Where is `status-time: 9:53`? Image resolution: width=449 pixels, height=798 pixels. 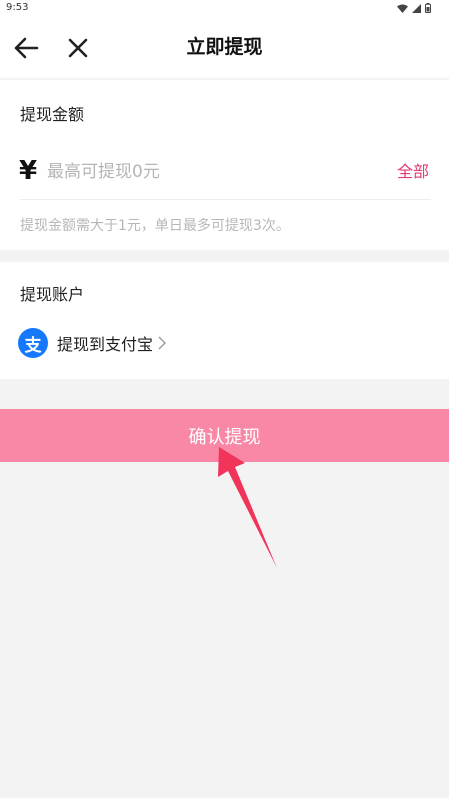
status-time: 9:53 is located at coordinates (17, 7).